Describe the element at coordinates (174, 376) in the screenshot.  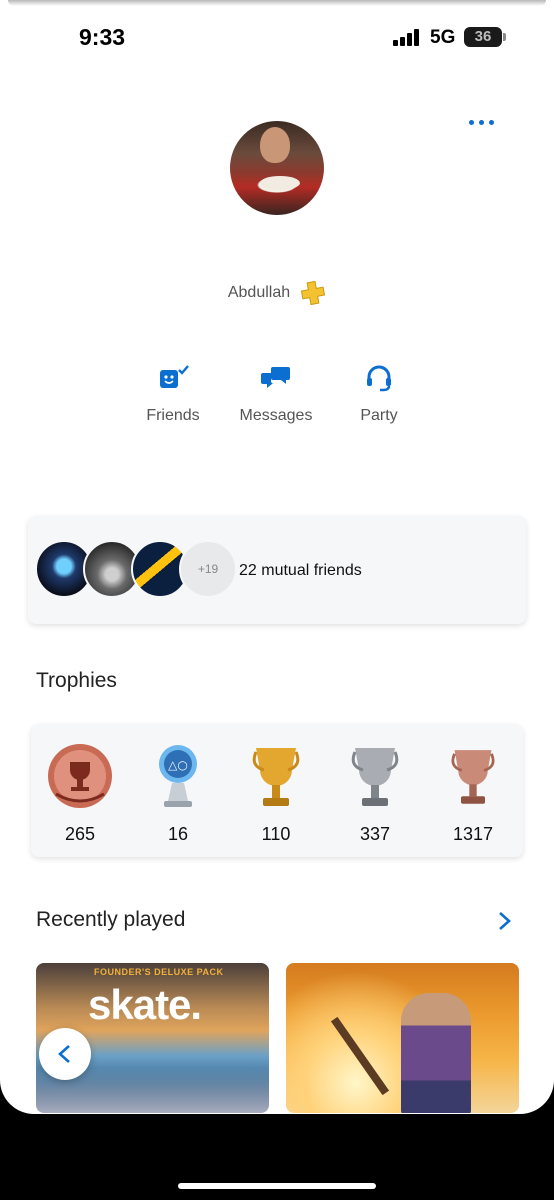
I see `friends-icon` at that location.